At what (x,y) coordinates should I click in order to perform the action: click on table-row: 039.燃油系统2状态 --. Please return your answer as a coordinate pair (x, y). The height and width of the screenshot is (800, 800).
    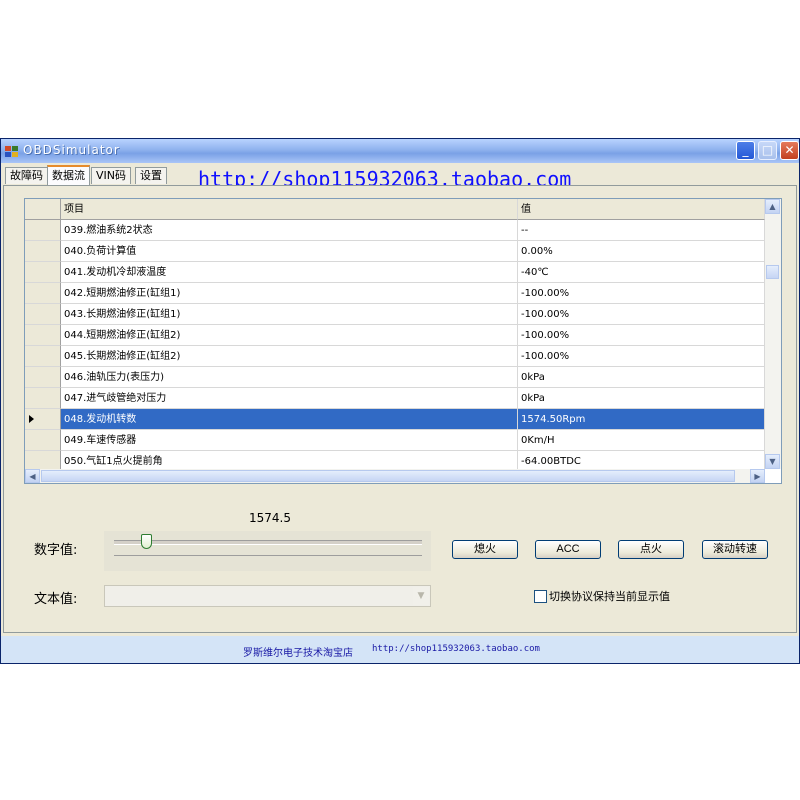
    Looking at the image, I should click on (395, 230).